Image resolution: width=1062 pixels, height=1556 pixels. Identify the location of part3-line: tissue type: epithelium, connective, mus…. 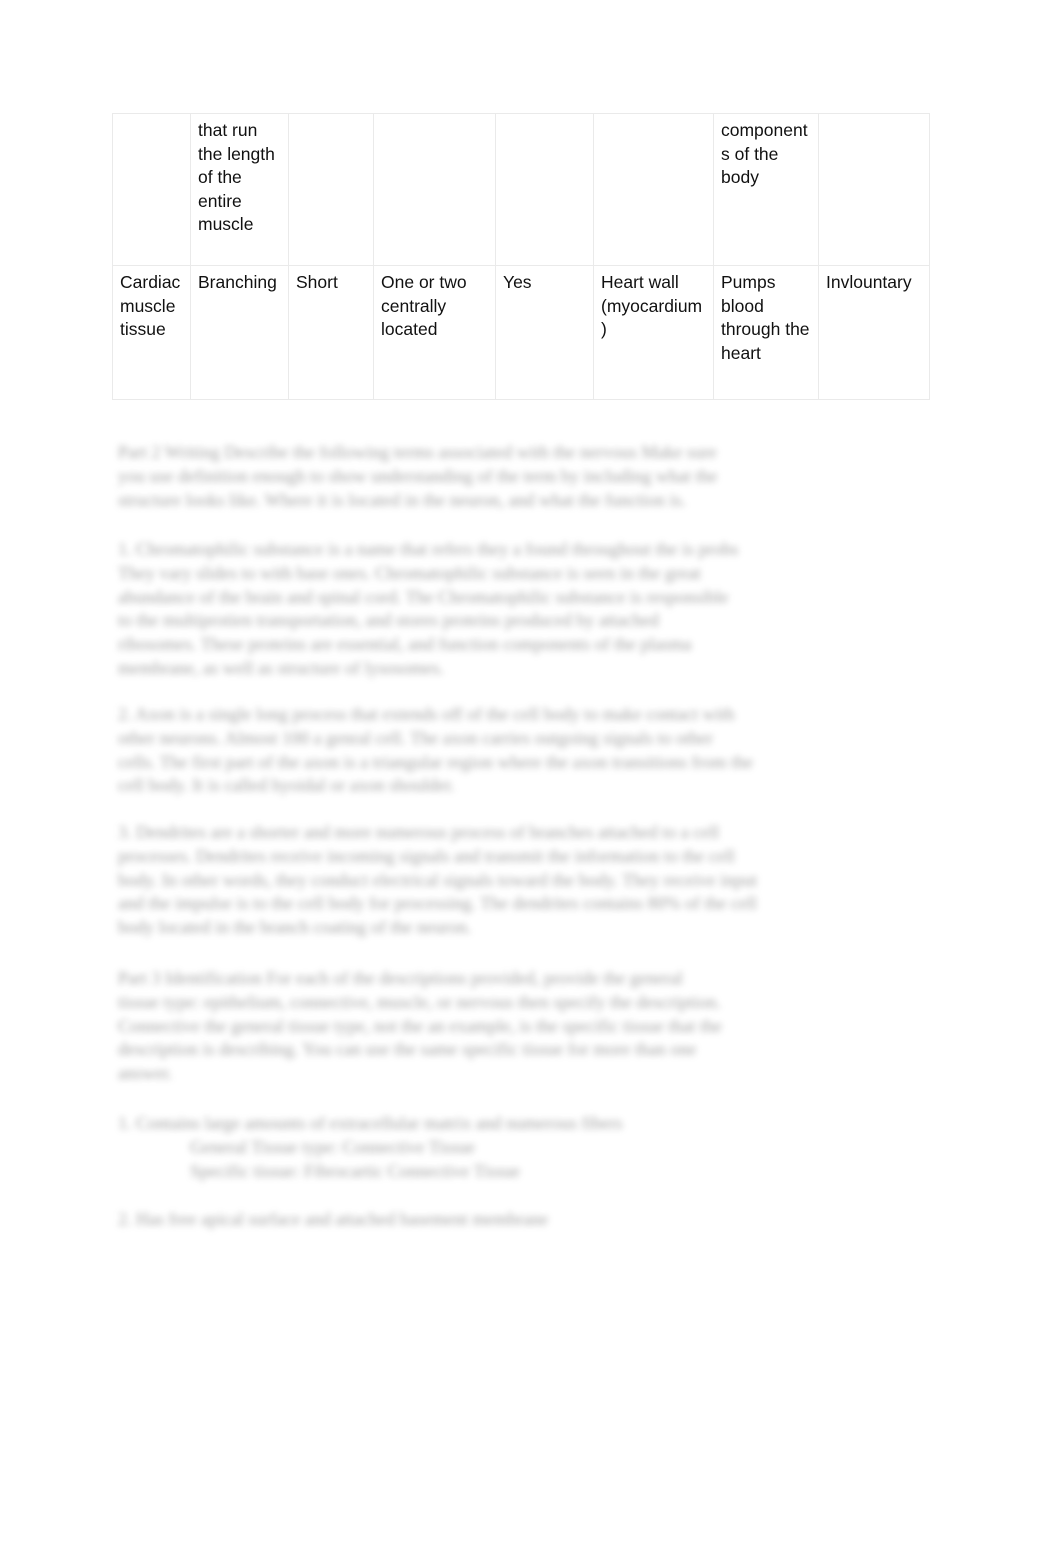
(419, 1001).